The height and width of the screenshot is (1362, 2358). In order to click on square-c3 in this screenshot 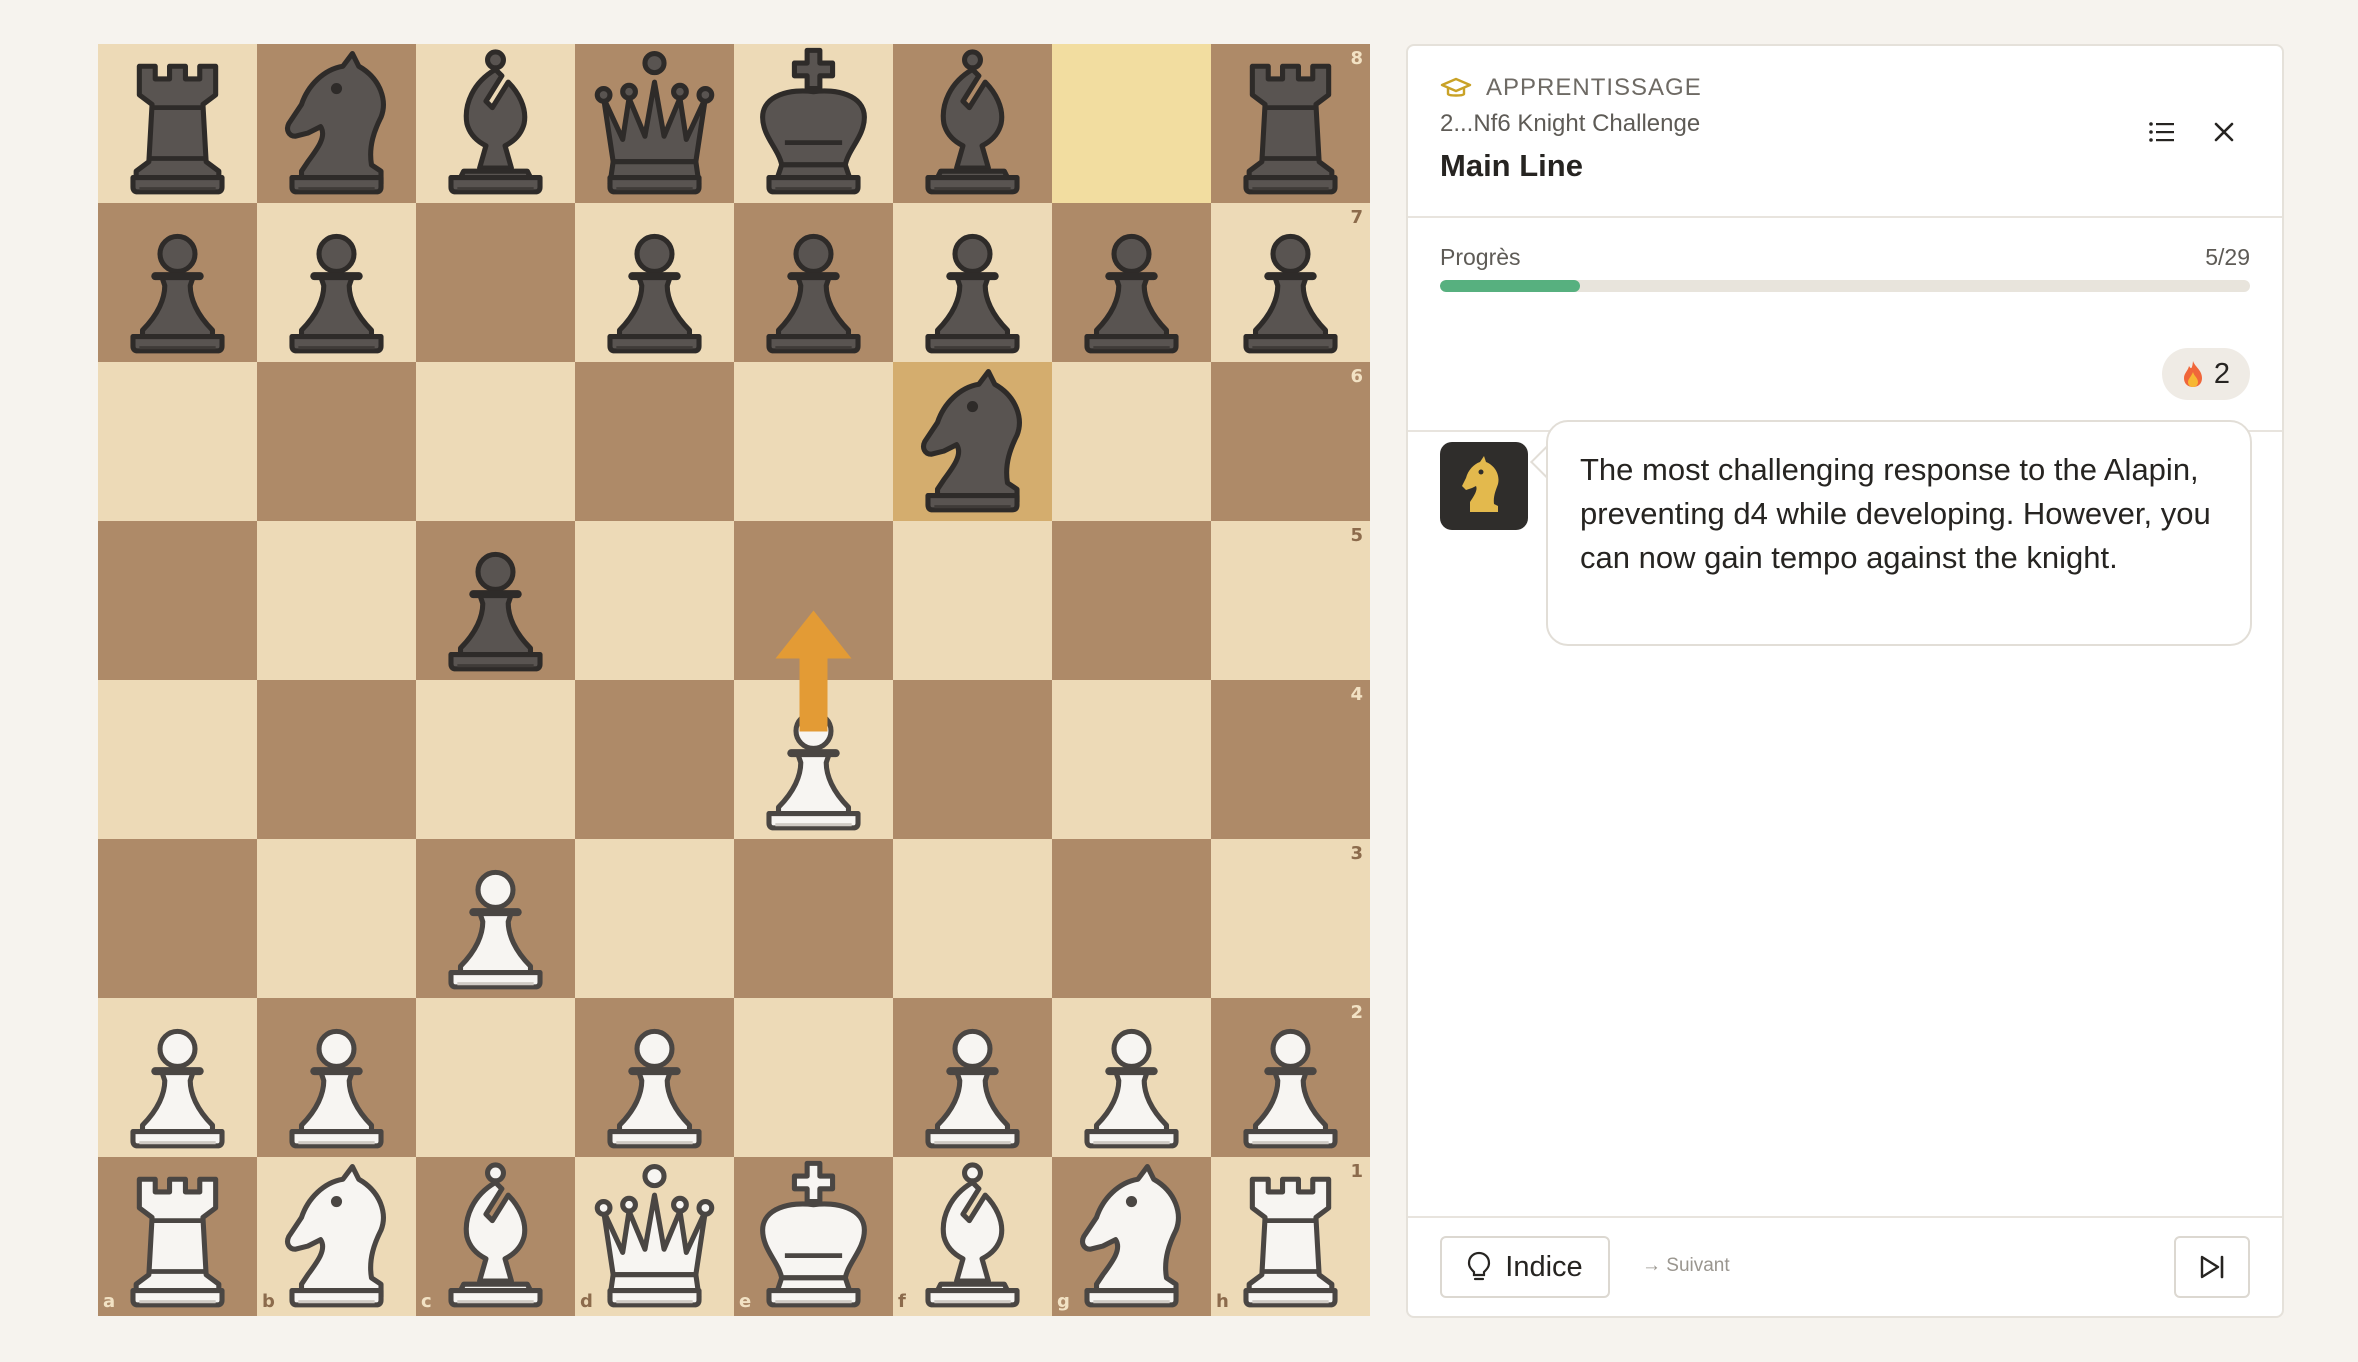, I will do `click(495, 918)`.